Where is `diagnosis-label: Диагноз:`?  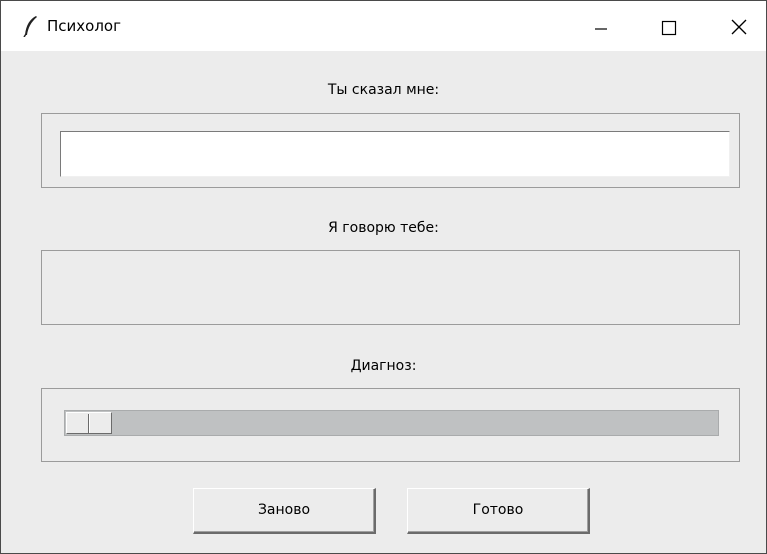
diagnosis-label: Диагноз: is located at coordinates (383, 366).